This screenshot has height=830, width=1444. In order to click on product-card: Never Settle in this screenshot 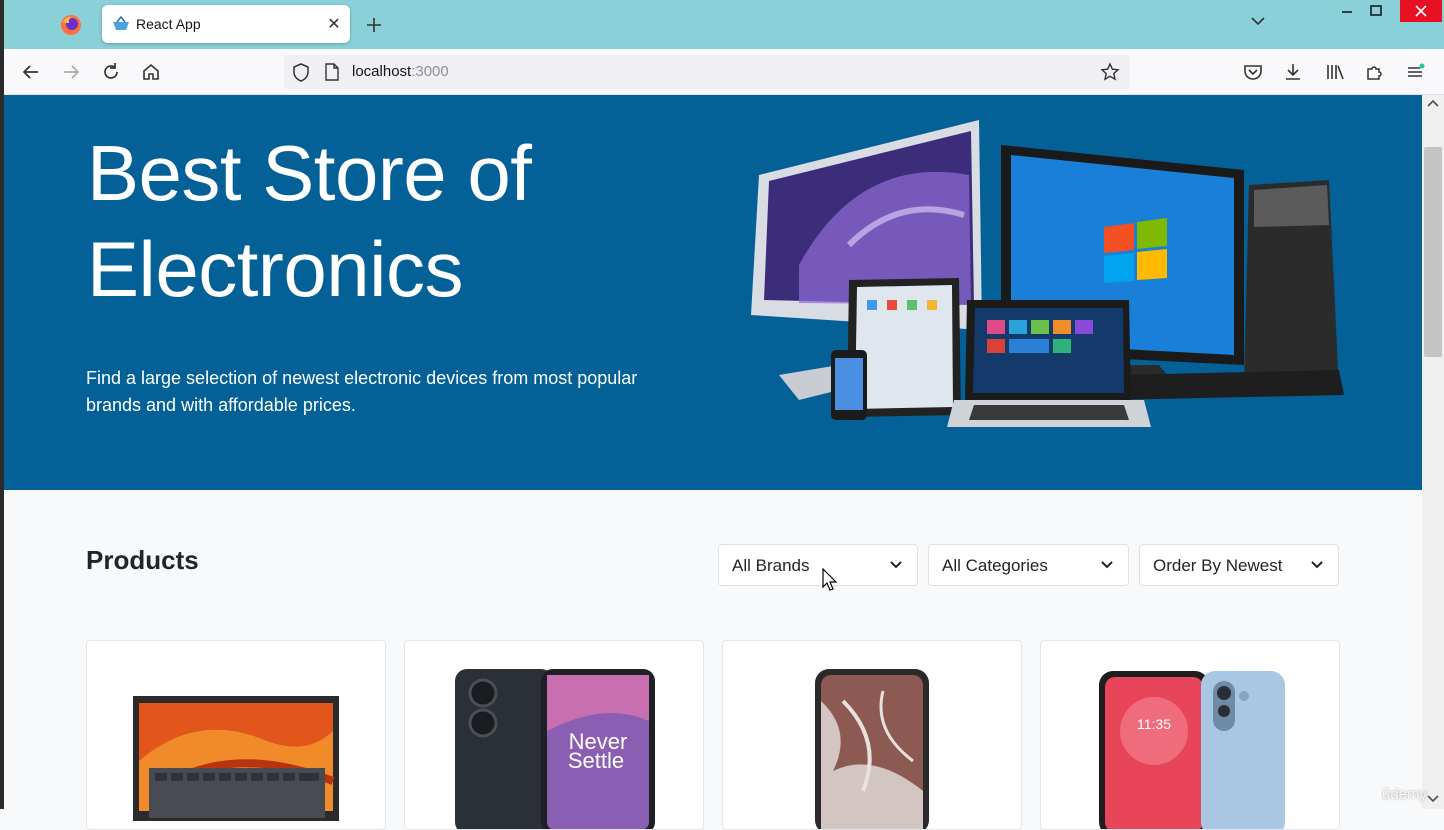, I will do `click(554, 735)`.